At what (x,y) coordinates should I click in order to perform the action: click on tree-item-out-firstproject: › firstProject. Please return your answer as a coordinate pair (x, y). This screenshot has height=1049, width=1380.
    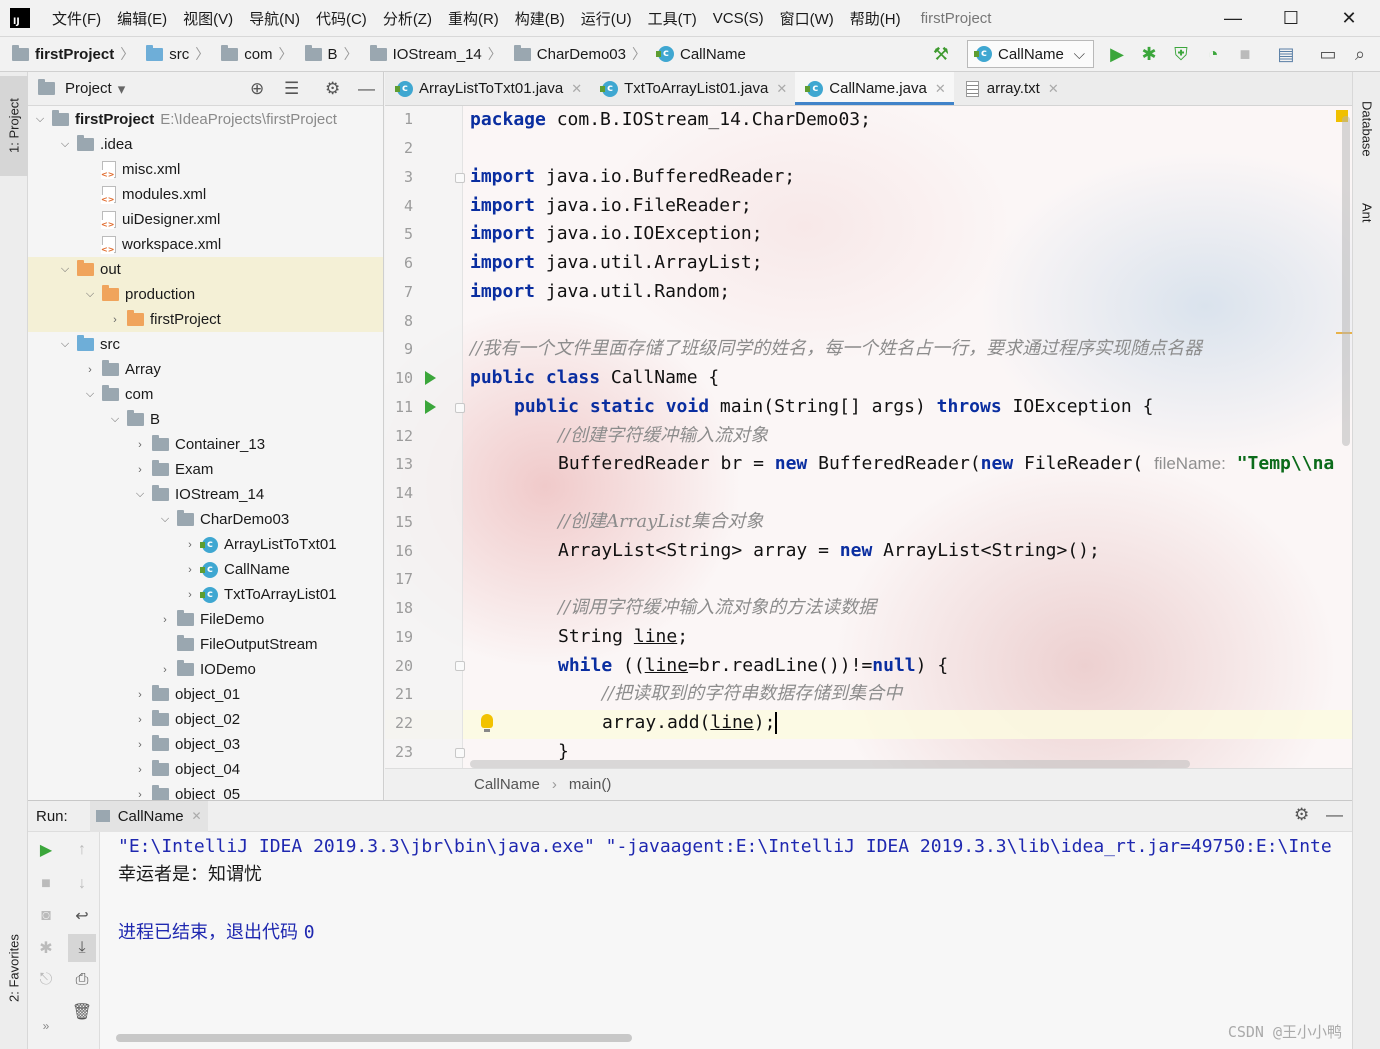
    Looking at the image, I should click on (205, 319).